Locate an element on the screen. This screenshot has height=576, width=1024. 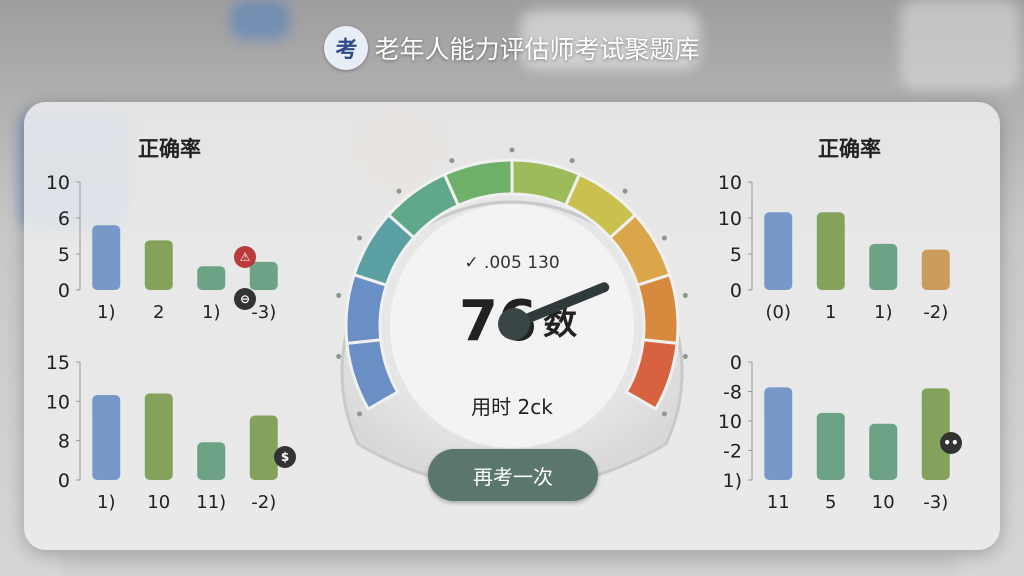
y-tick-label: 15 is located at coordinates (58, 363).